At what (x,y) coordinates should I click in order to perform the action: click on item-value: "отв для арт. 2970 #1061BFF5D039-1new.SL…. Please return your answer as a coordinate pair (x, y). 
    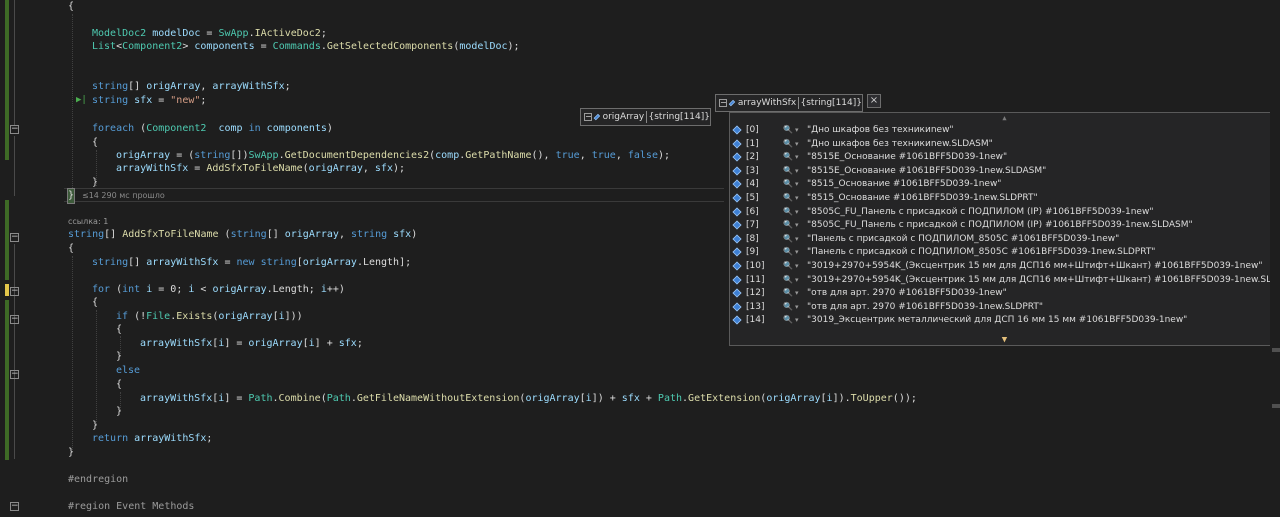
    Looking at the image, I should click on (925, 307).